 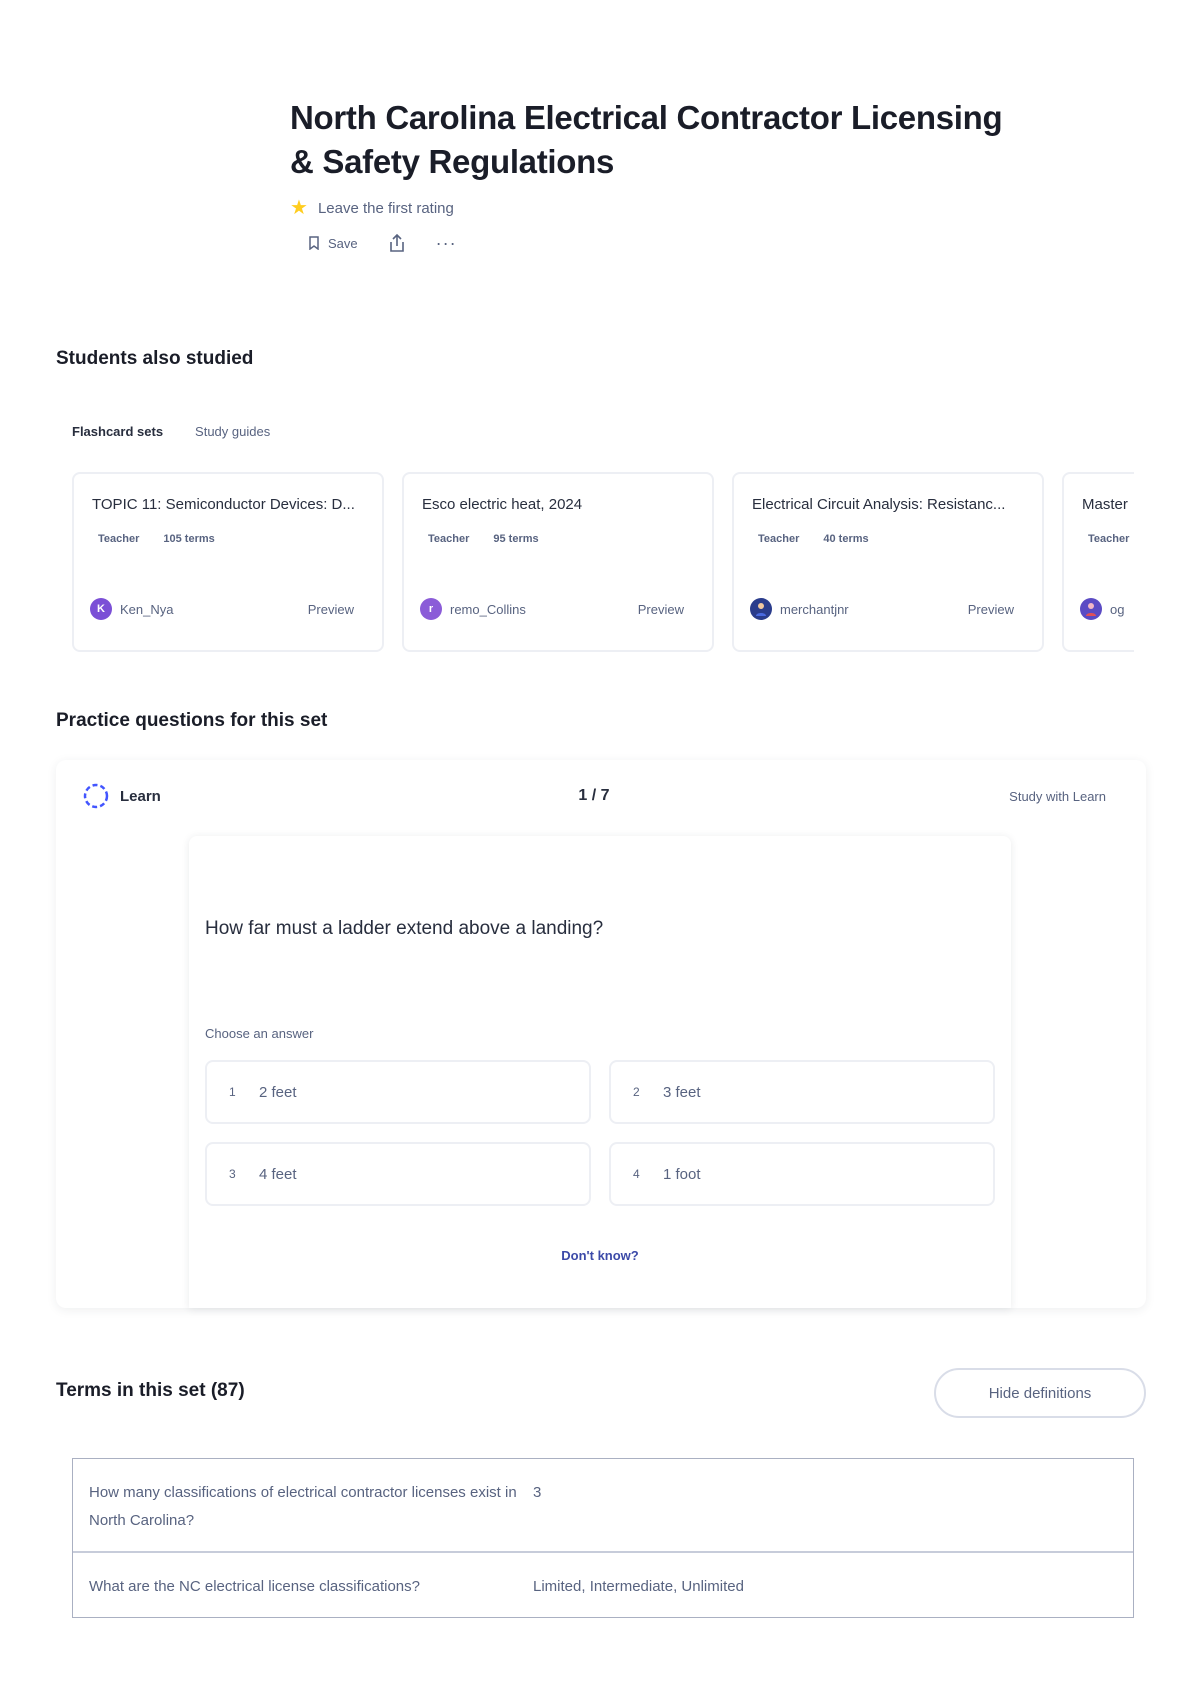 What do you see at coordinates (146, 609) in the screenshot?
I see `card-username: Ken_Nya` at bounding box center [146, 609].